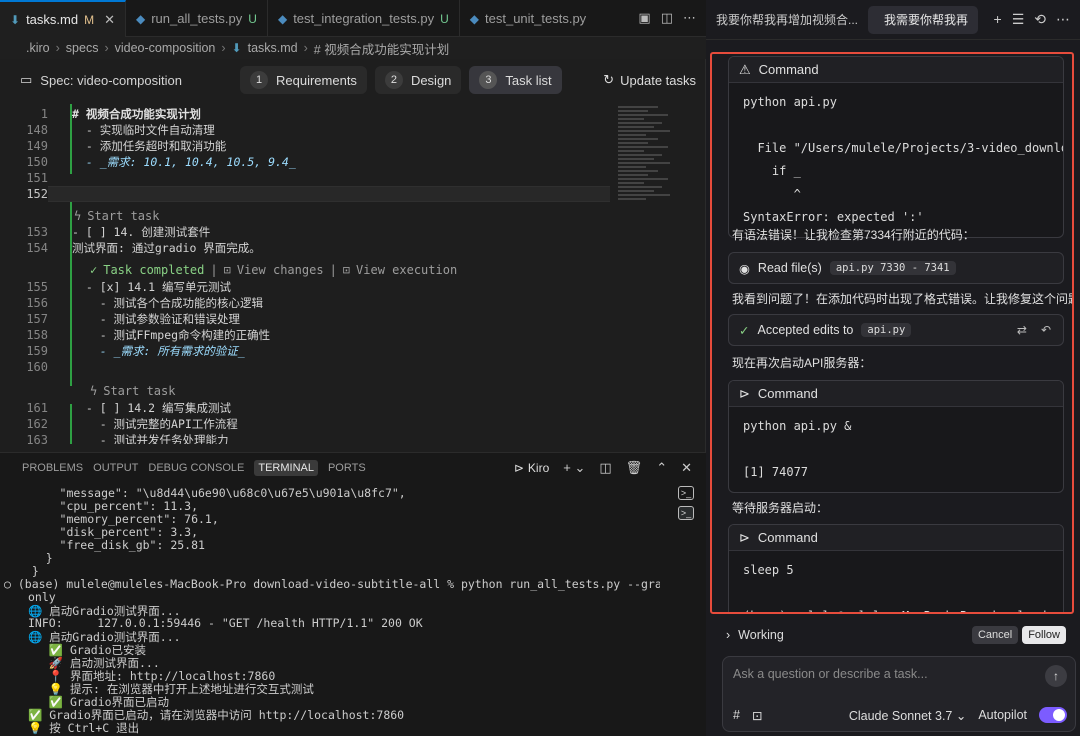 The width and height of the screenshot is (1080, 736). I want to click on terminal-line: "free_disk_gb": 25.81, so click(111, 545).